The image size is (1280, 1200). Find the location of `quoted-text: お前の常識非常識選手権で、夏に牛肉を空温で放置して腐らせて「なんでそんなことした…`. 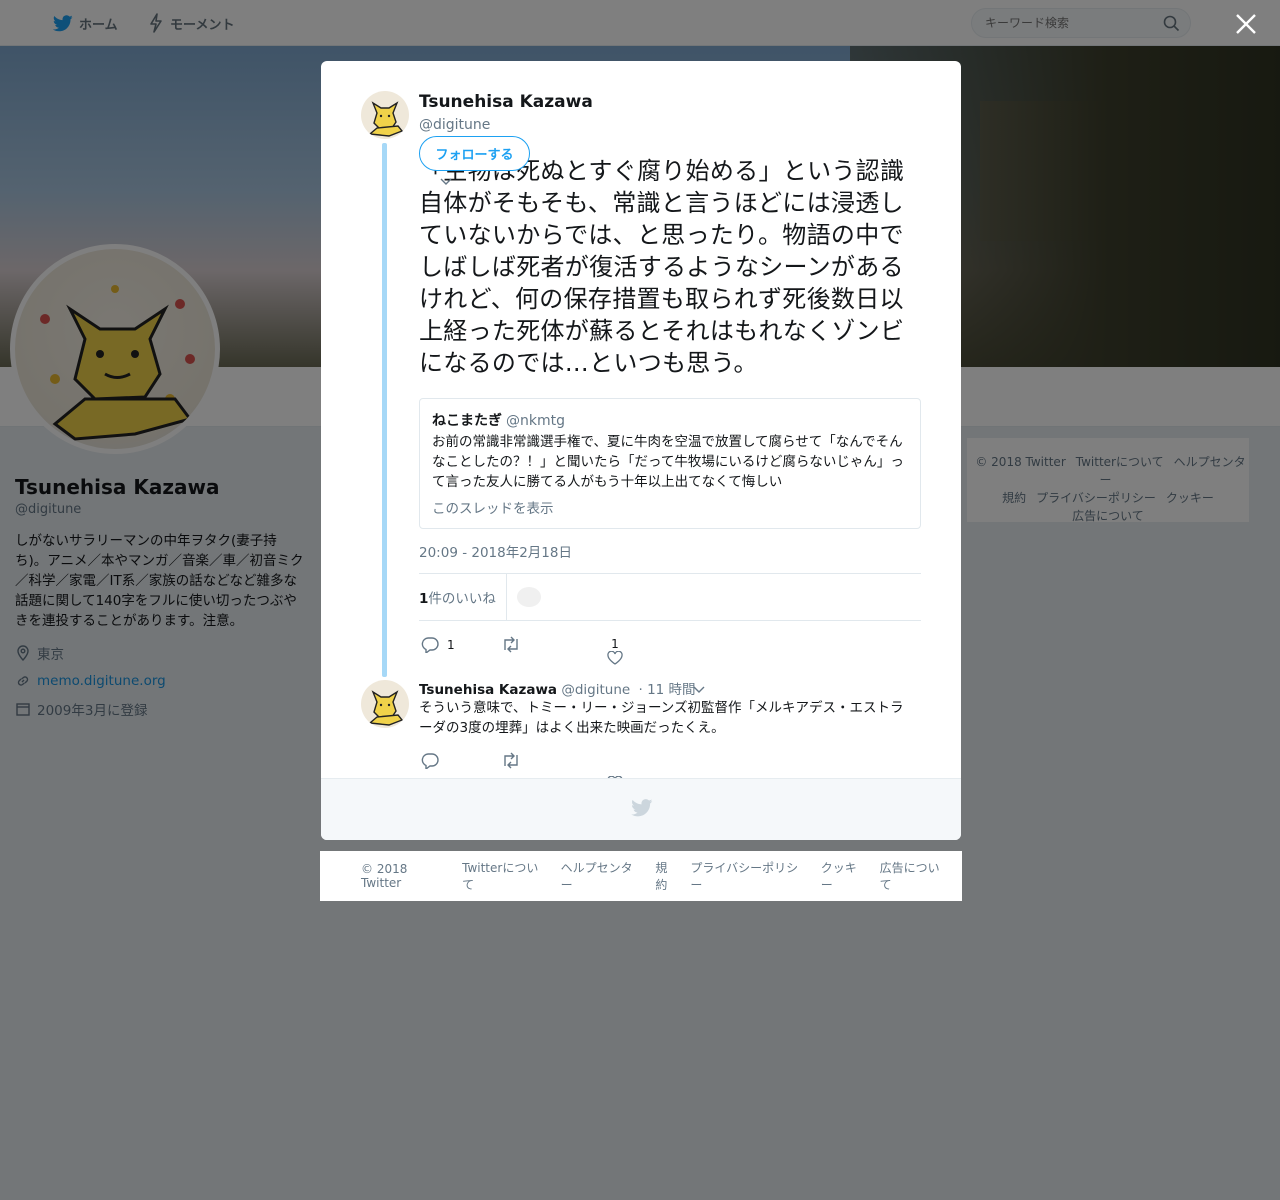

quoted-text: お前の常識非常識選手権で、夏に牛肉を空温で放置して腐らせて「なんでそんなことした… is located at coordinates (668, 462).